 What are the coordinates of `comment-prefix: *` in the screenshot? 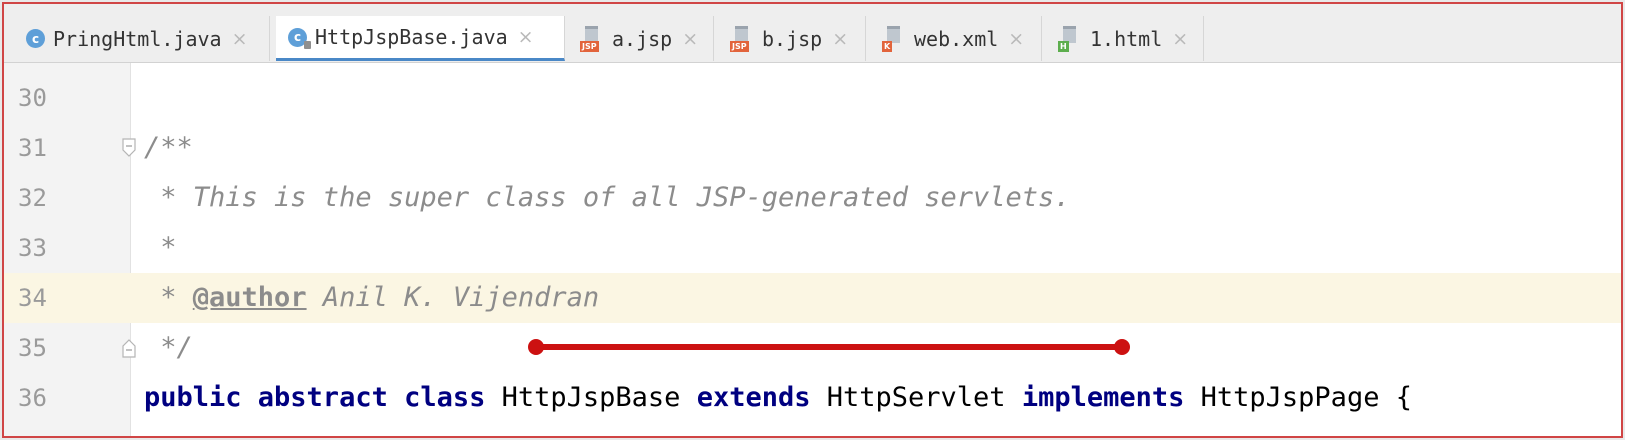 It's located at (168, 297).